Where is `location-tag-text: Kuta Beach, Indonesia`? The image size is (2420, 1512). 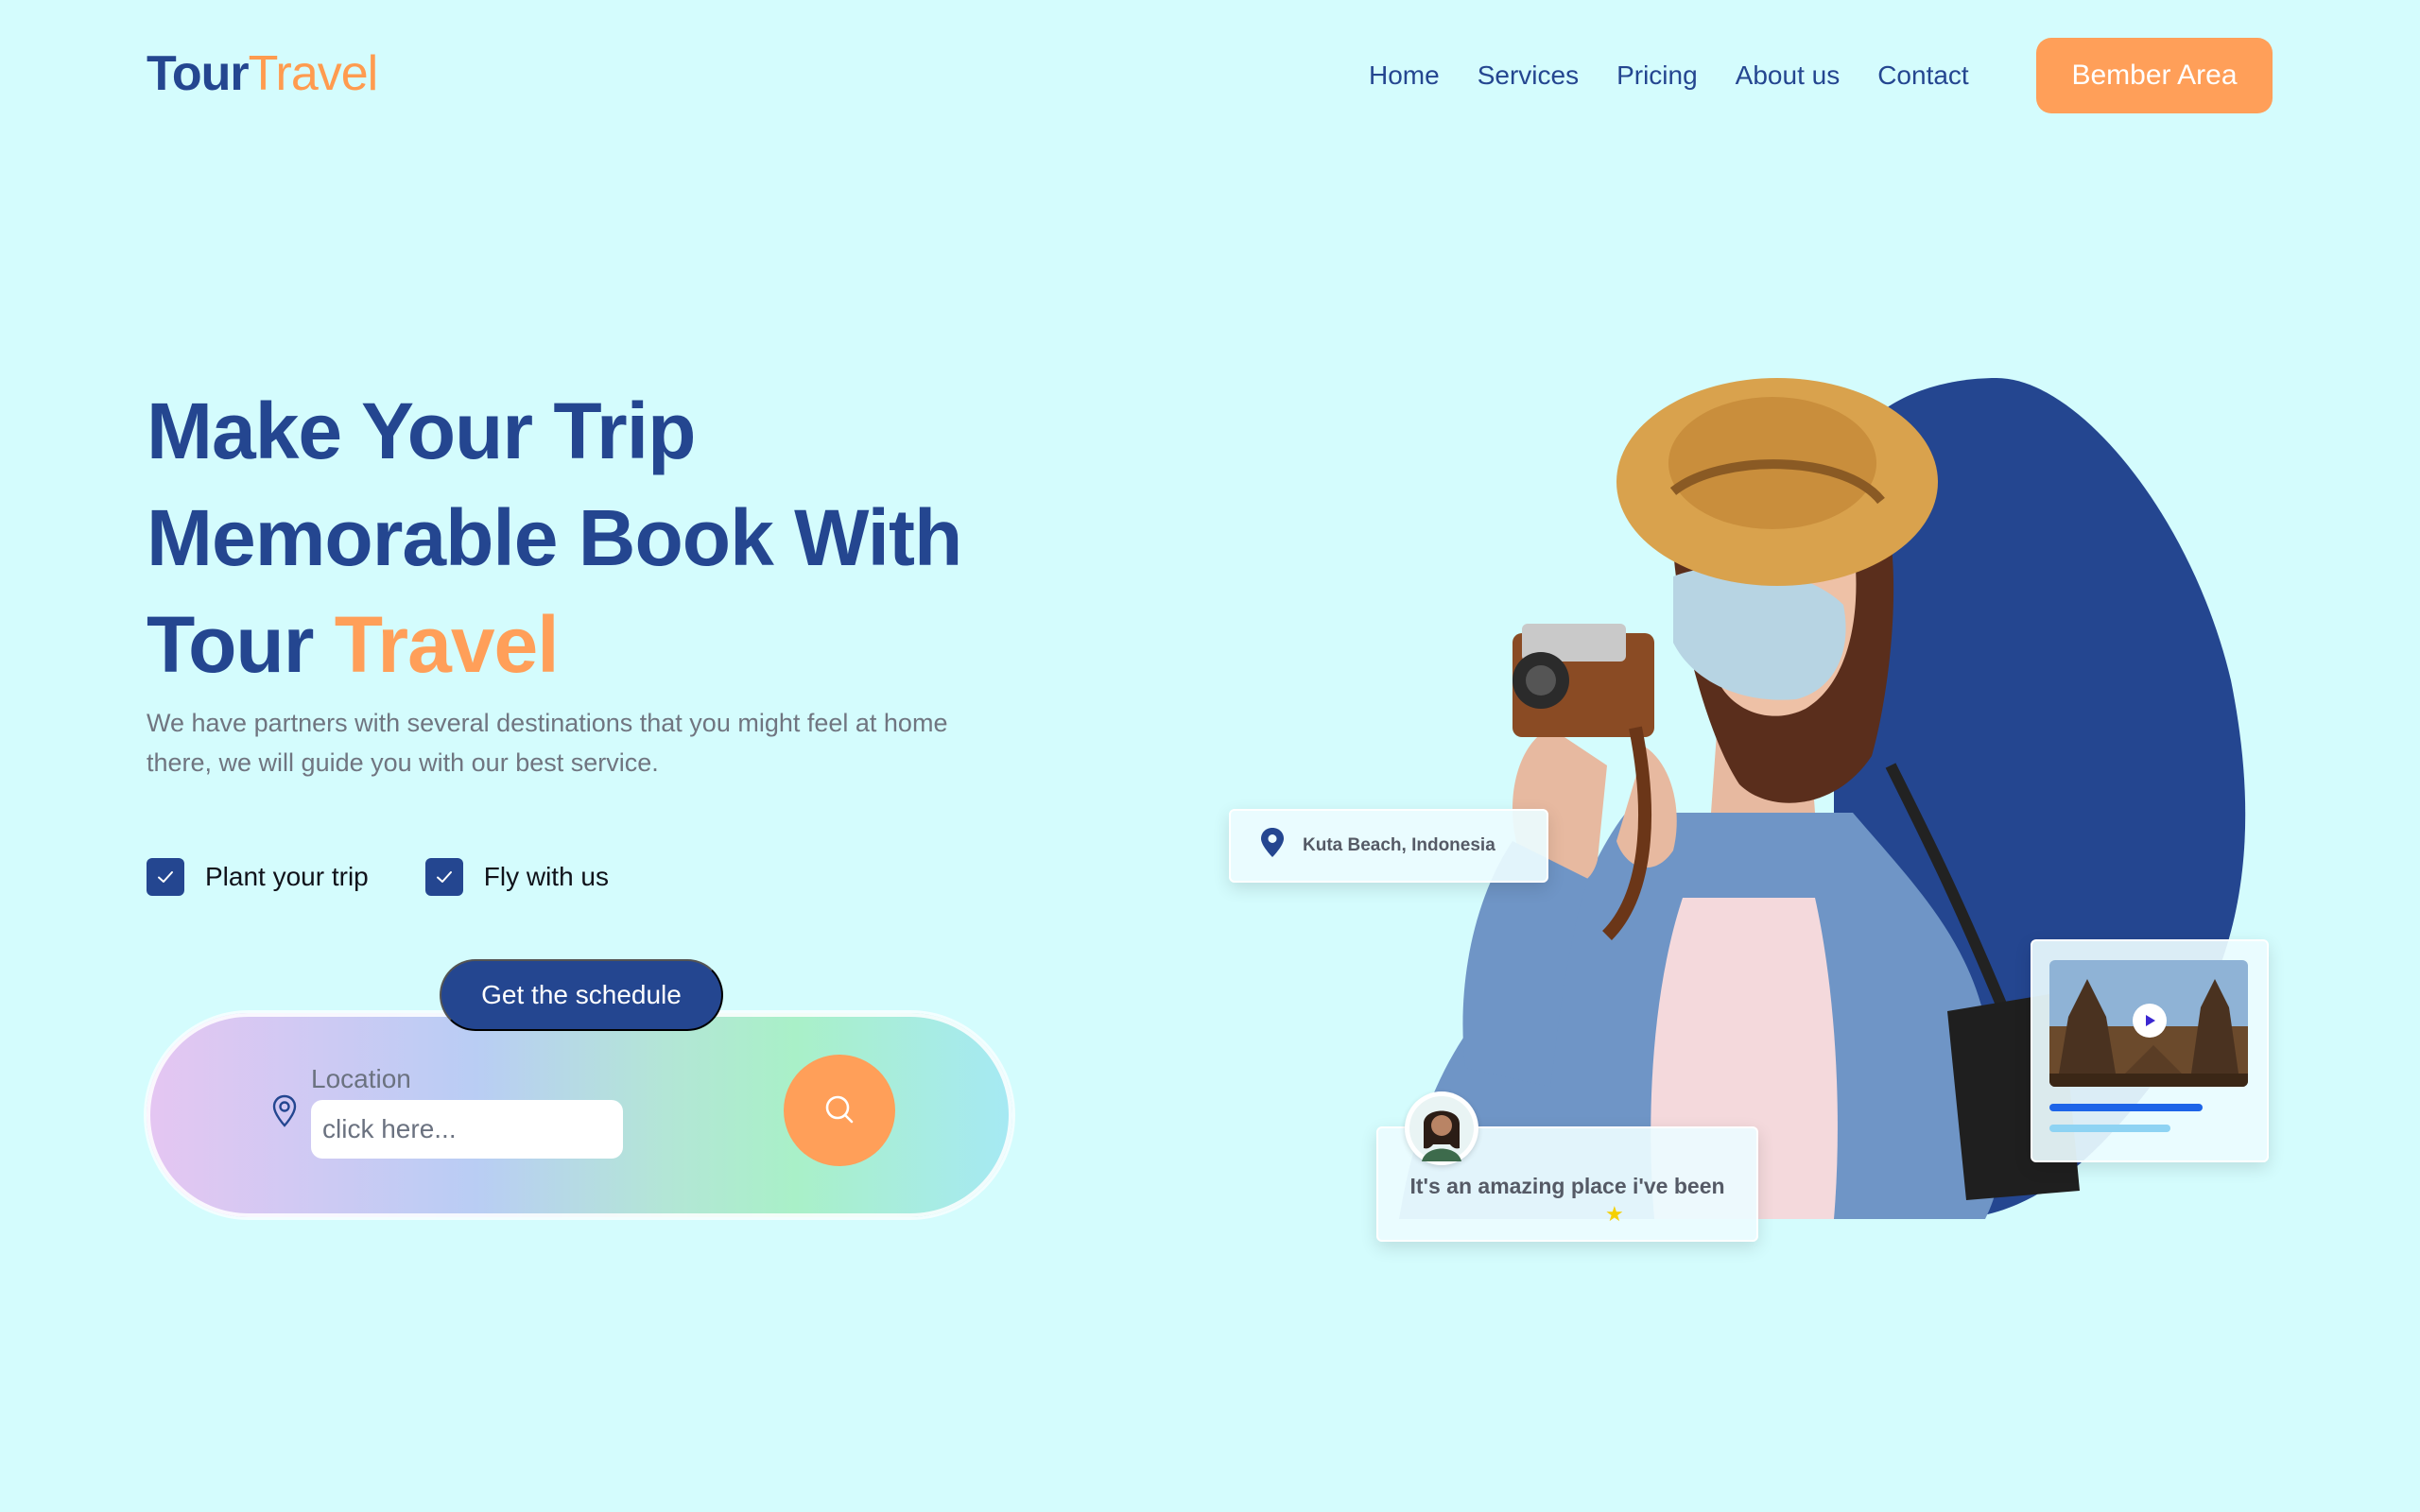
location-tag-text: Kuta Beach, Indonesia is located at coordinates (1399, 845).